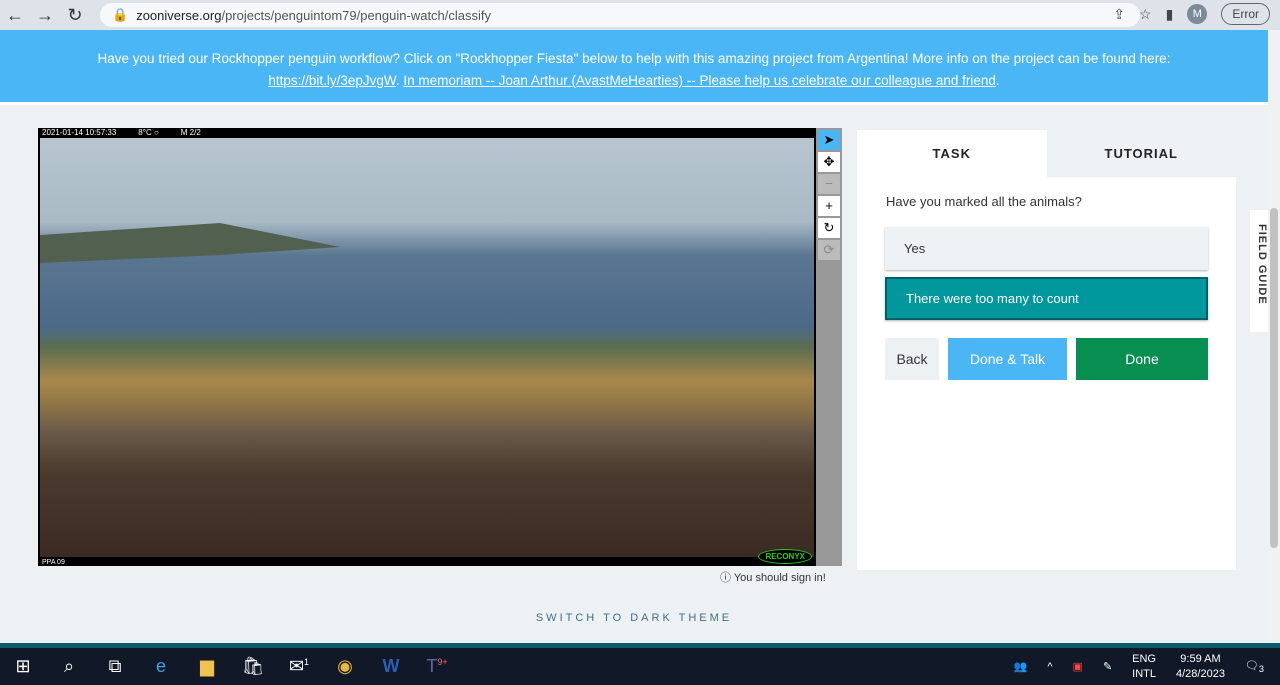 This screenshot has height=685, width=1280. I want to click on lock-icon: 🔒, so click(120, 14).